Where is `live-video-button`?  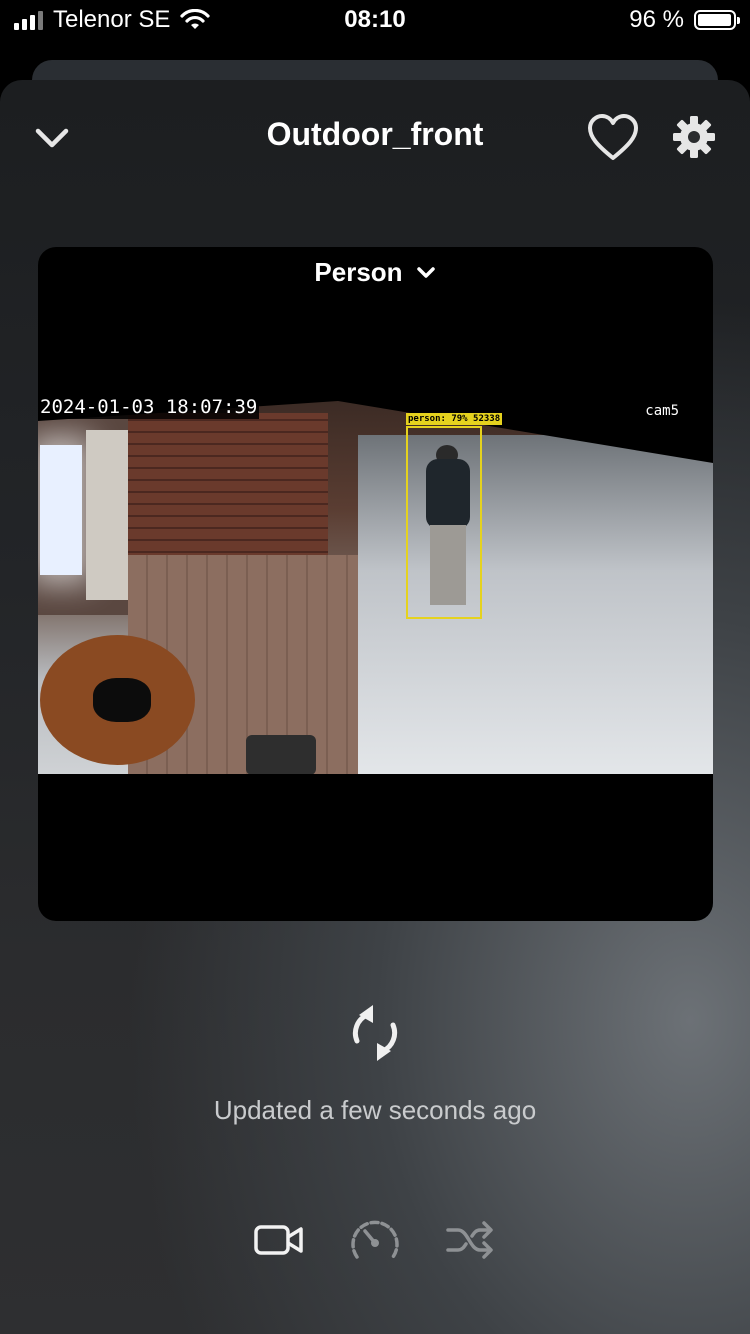
live-video-button is located at coordinates (279, 1240).